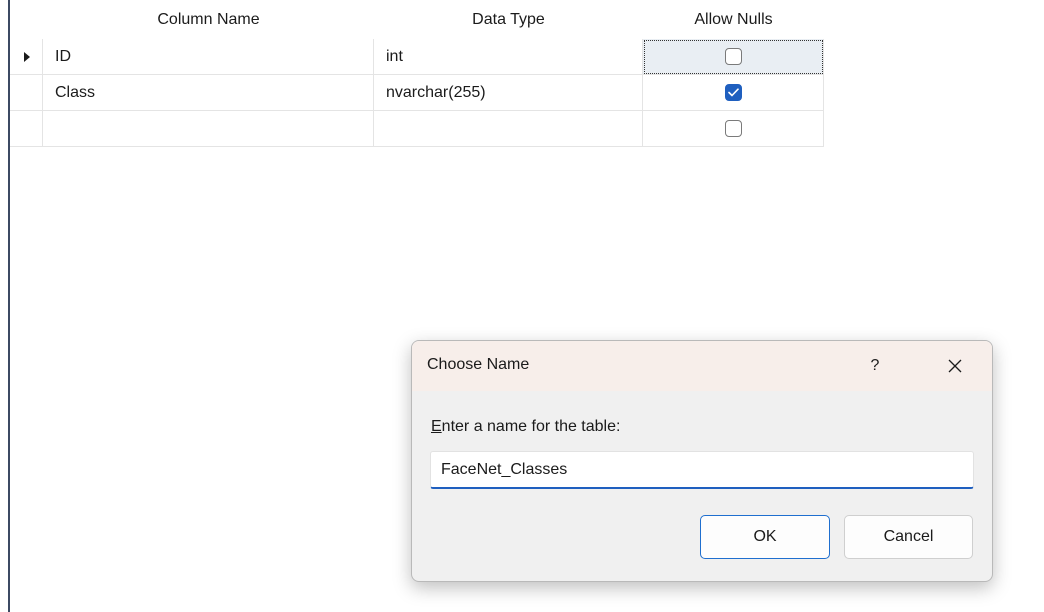 Image resolution: width=1044 pixels, height=612 pixels. Describe the element at coordinates (508, 129) in the screenshot. I see `data-type-cell` at that location.